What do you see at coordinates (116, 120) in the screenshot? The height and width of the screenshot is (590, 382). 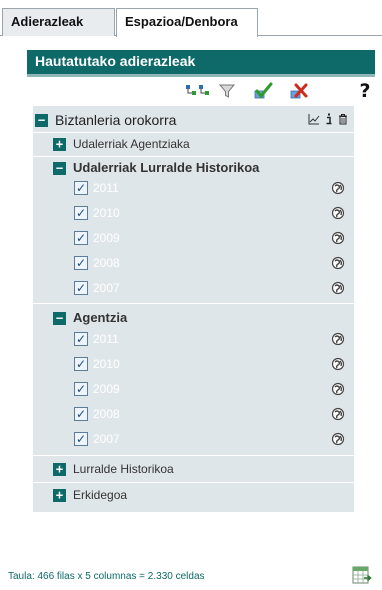 I see `tree-root-label: Biztanleria orokorra` at bounding box center [116, 120].